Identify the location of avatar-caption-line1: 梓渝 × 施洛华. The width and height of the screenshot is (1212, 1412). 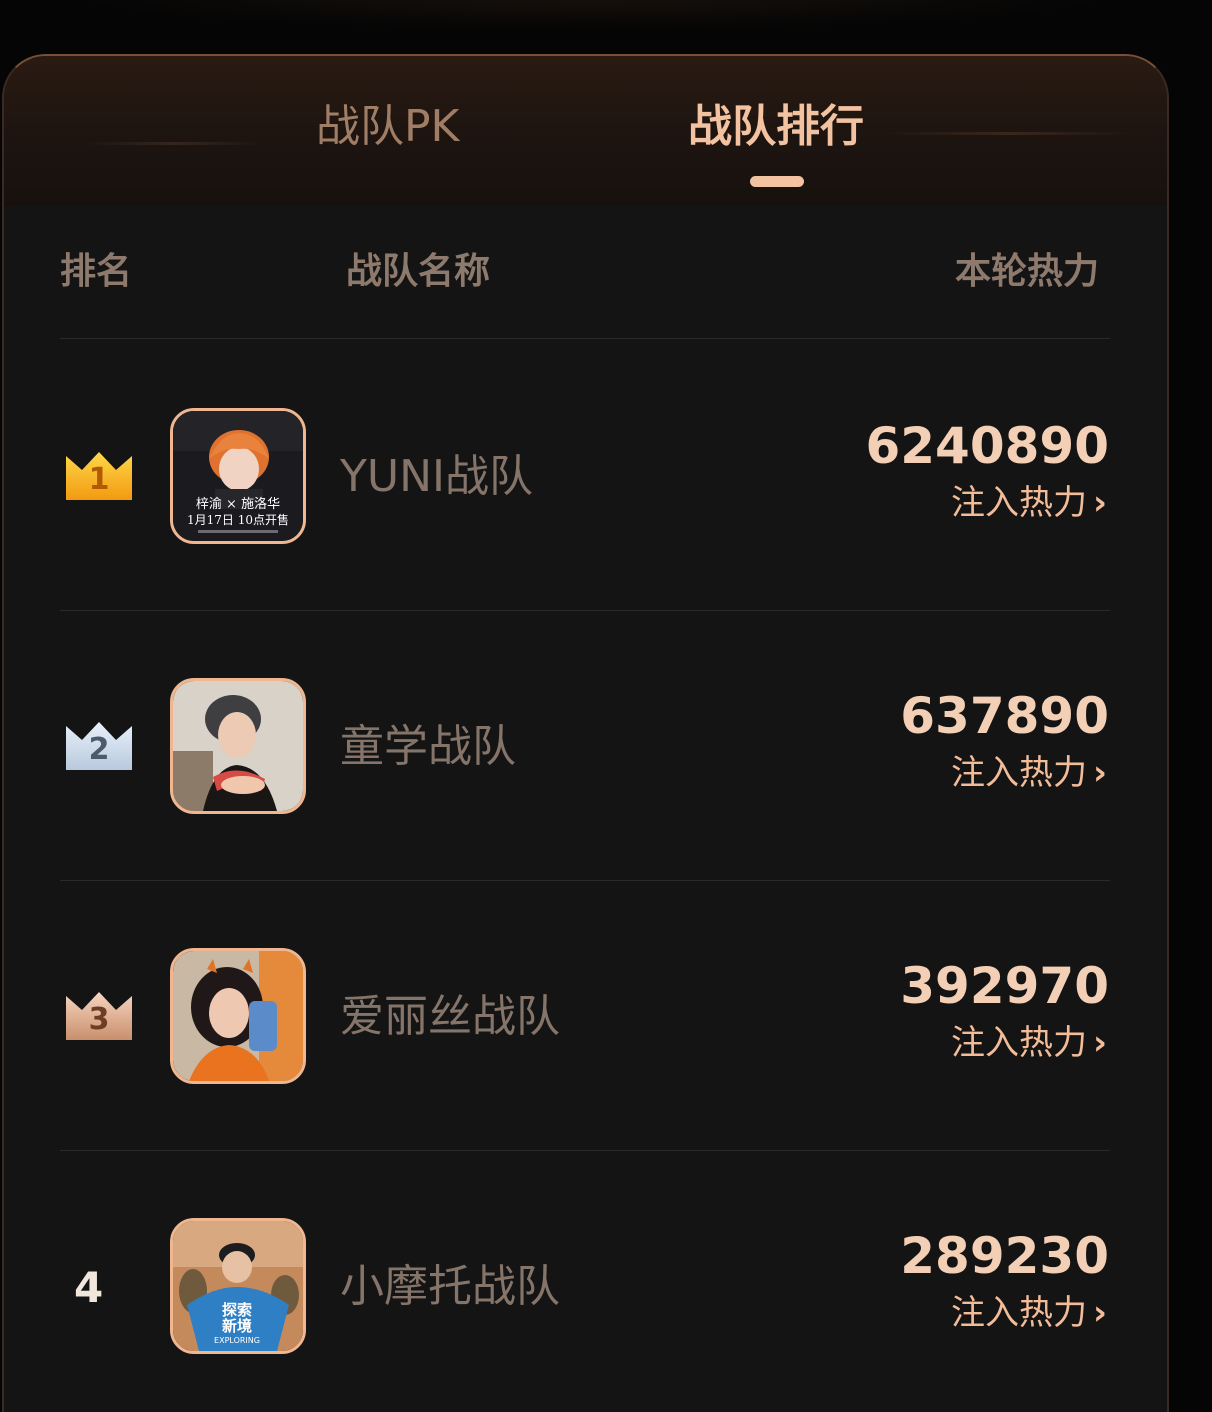
(238, 504).